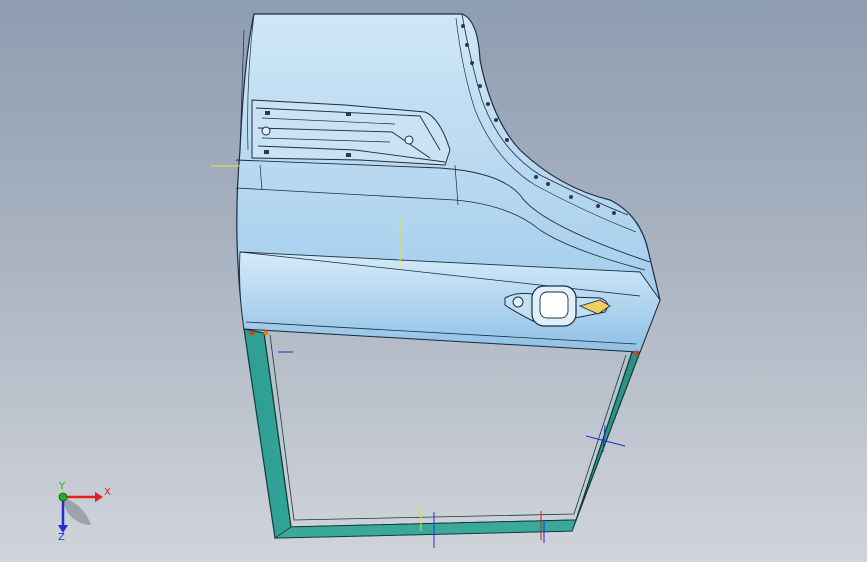 The image size is (867, 562). What do you see at coordinates (554, 305) in the screenshot?
I see `handle-cup-inner` at bounding box center [554, 305].